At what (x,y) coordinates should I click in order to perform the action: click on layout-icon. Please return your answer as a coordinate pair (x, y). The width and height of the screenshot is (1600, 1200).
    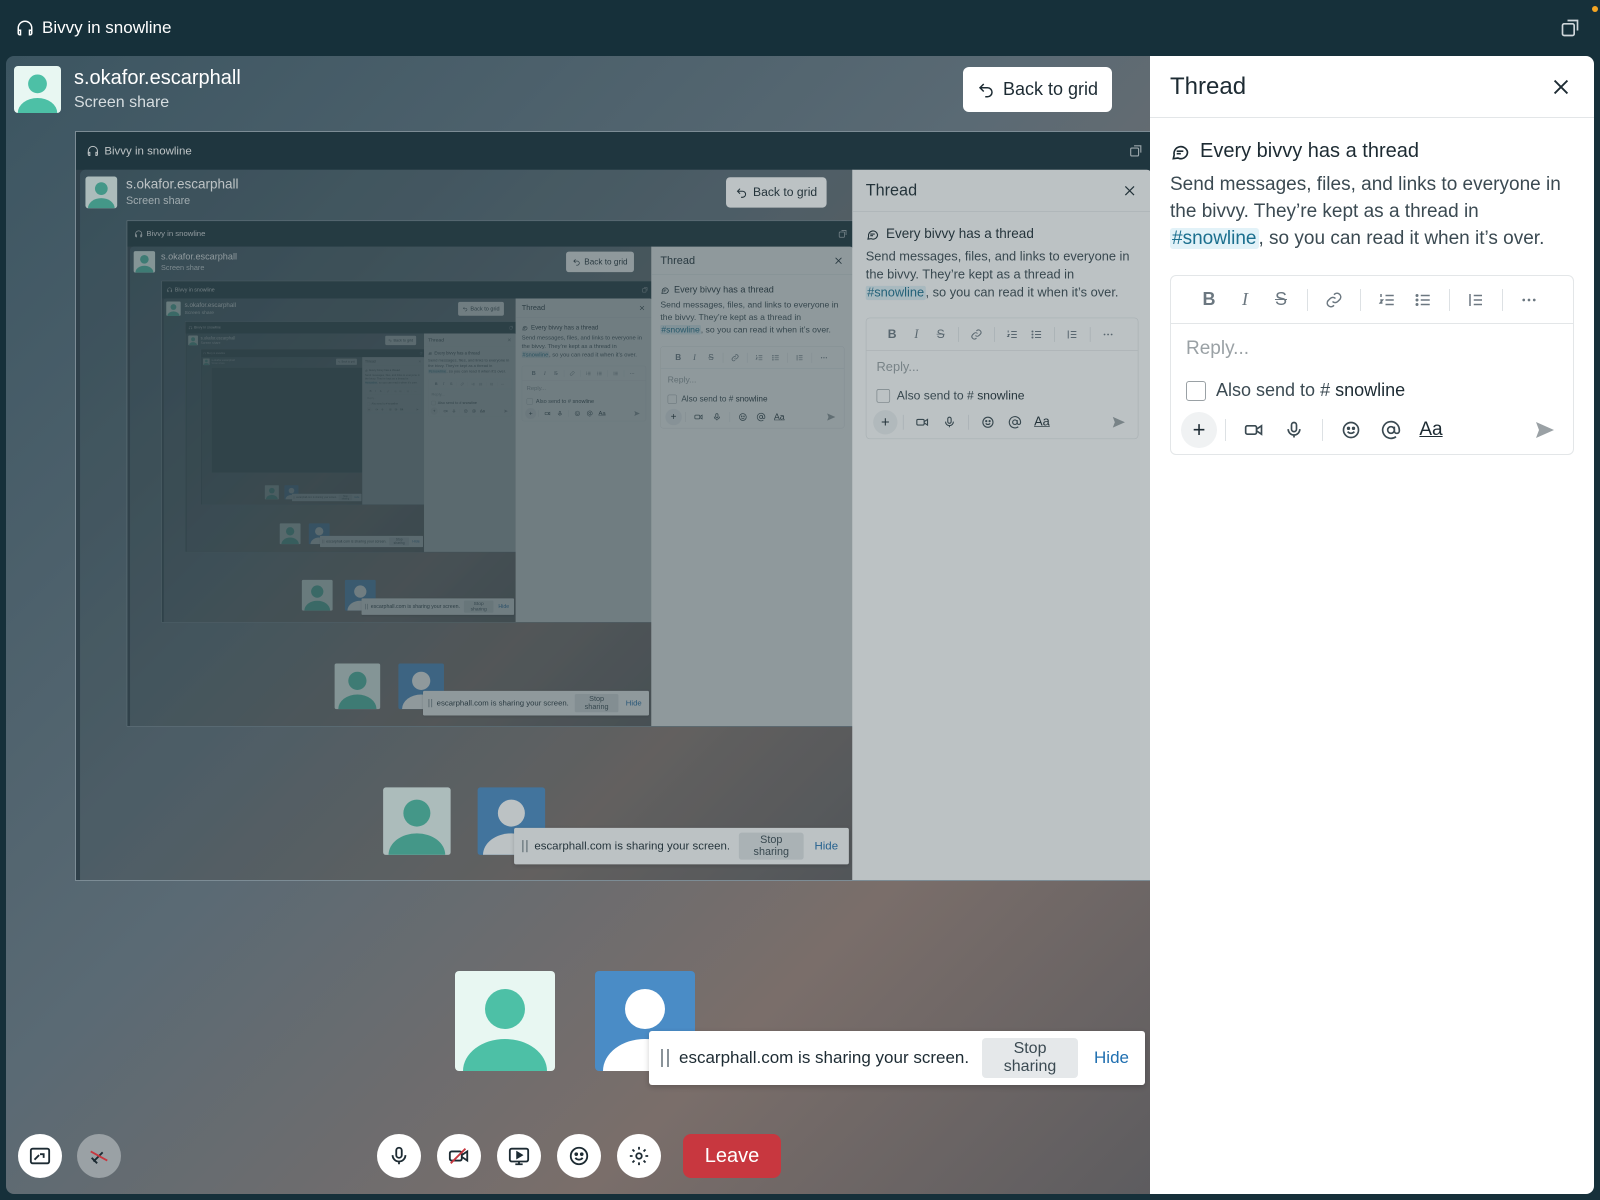
    Looking at the image, I should click on (40, 1156).